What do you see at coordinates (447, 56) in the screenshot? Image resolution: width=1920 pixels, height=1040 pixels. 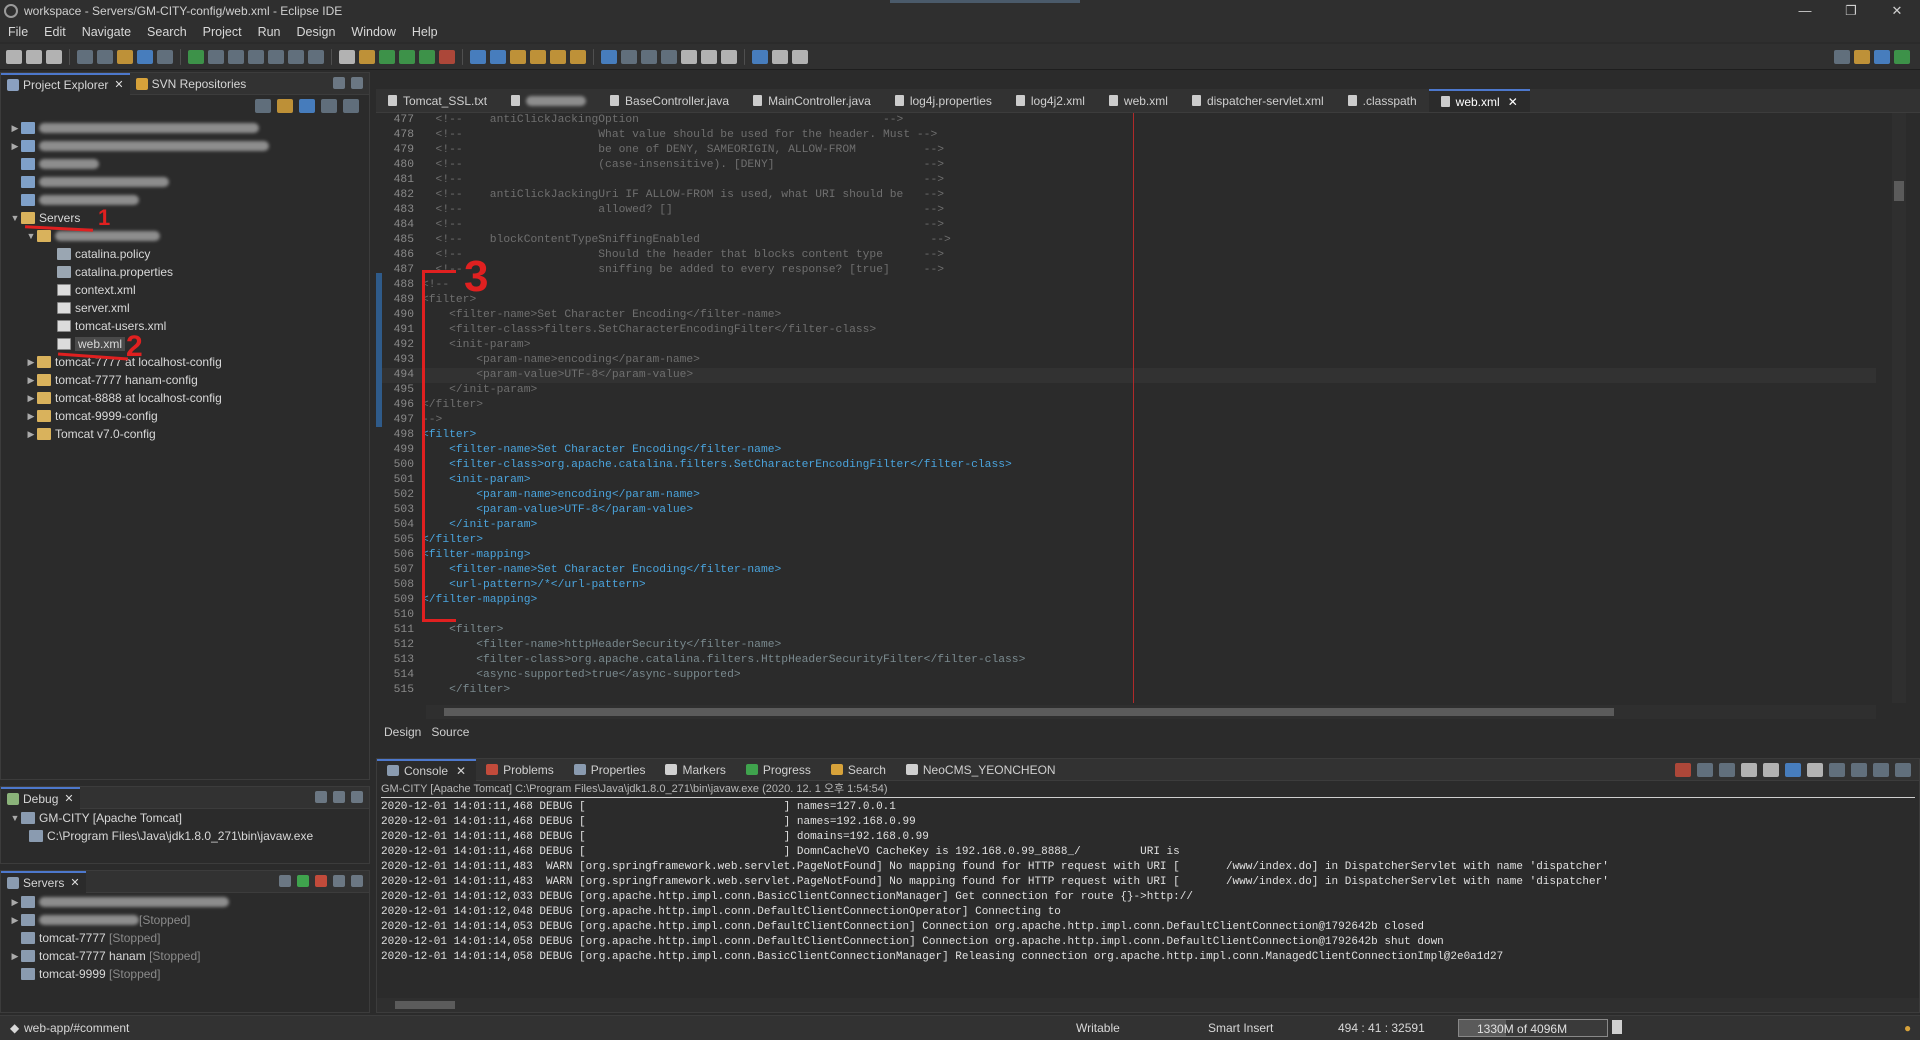 I see `external-tools-icon` at bounding box center [447, 56].